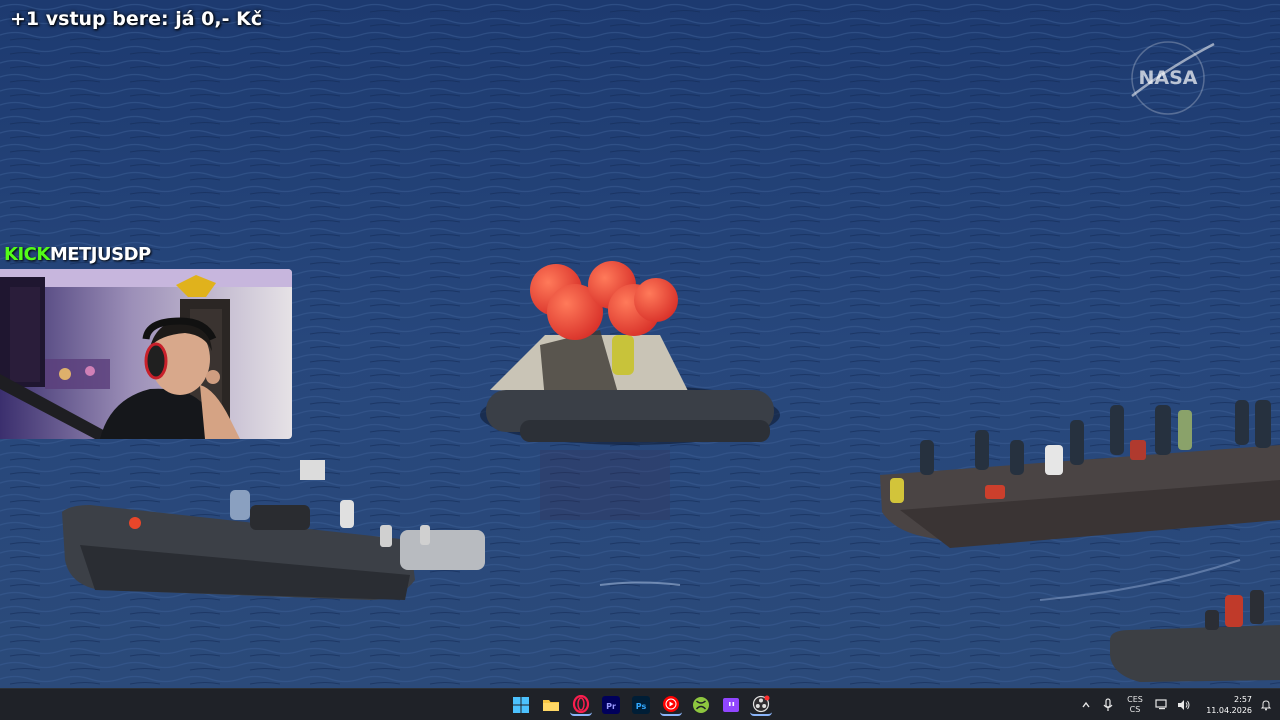  I want to click on windows-taskbar: Pr Ps CES CS 2:57 11.04.2026, so click(640, 704).